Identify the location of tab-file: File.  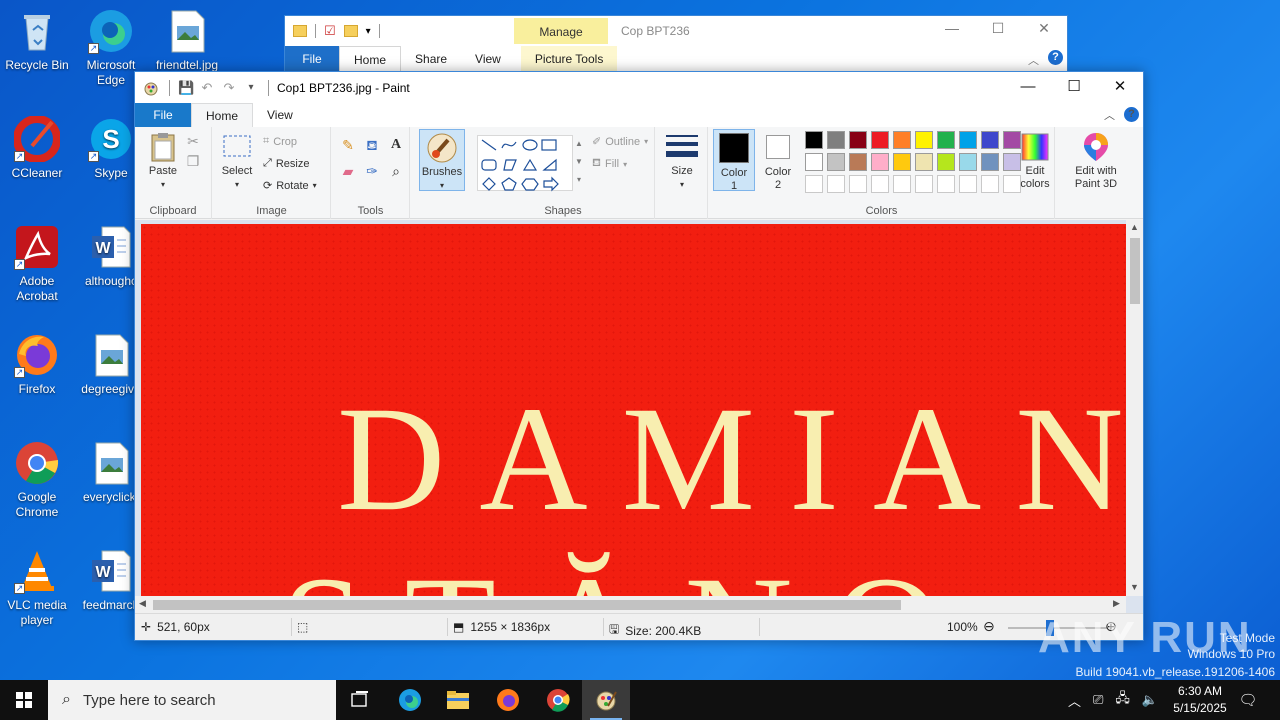
(163, 115).